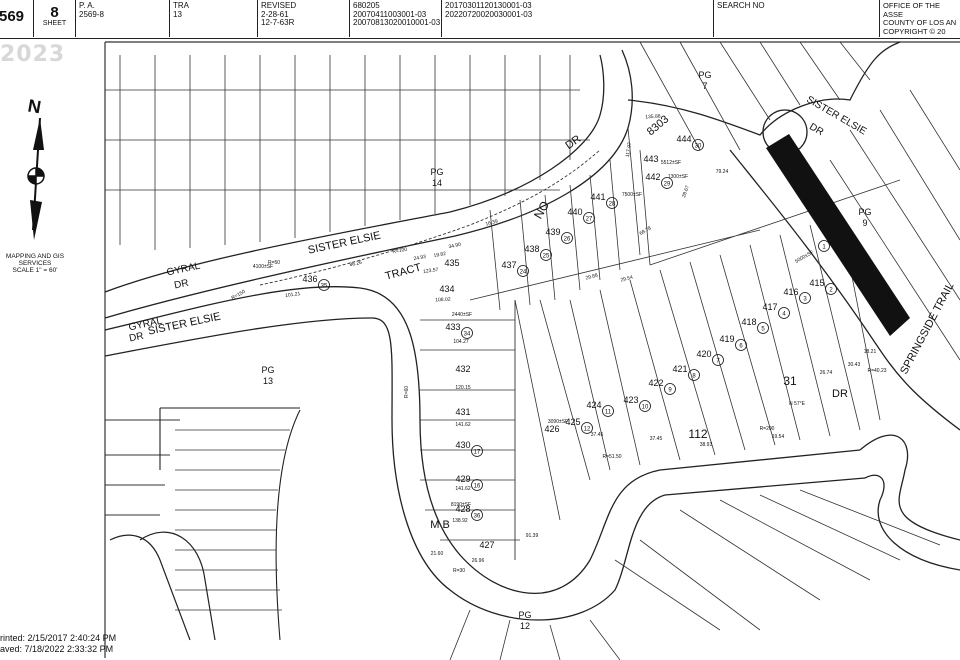 This screenshot has width=960, height=660. I want to click on page-ref-number: 12, so click(525, 626).